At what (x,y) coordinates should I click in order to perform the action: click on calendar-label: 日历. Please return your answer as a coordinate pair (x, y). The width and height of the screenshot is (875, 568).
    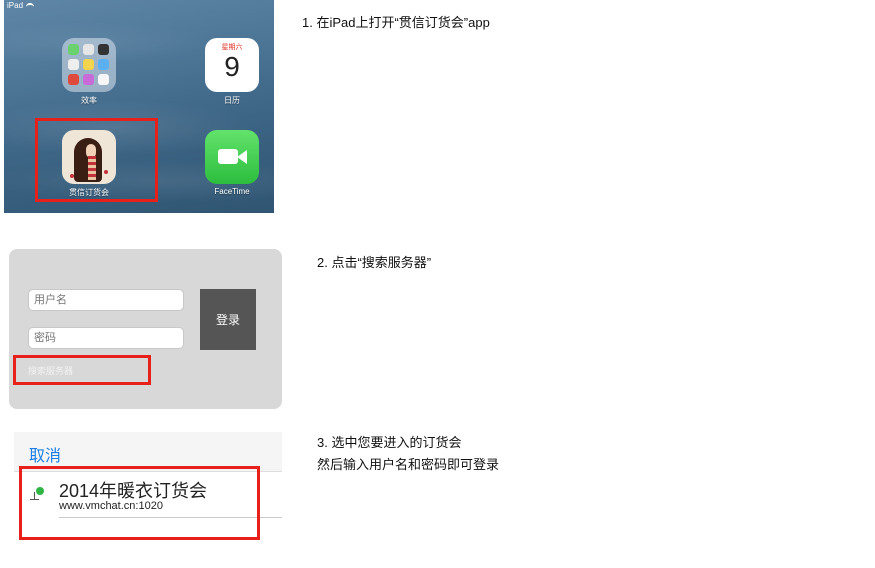
    Looking at the image, I should click on (232, 100).